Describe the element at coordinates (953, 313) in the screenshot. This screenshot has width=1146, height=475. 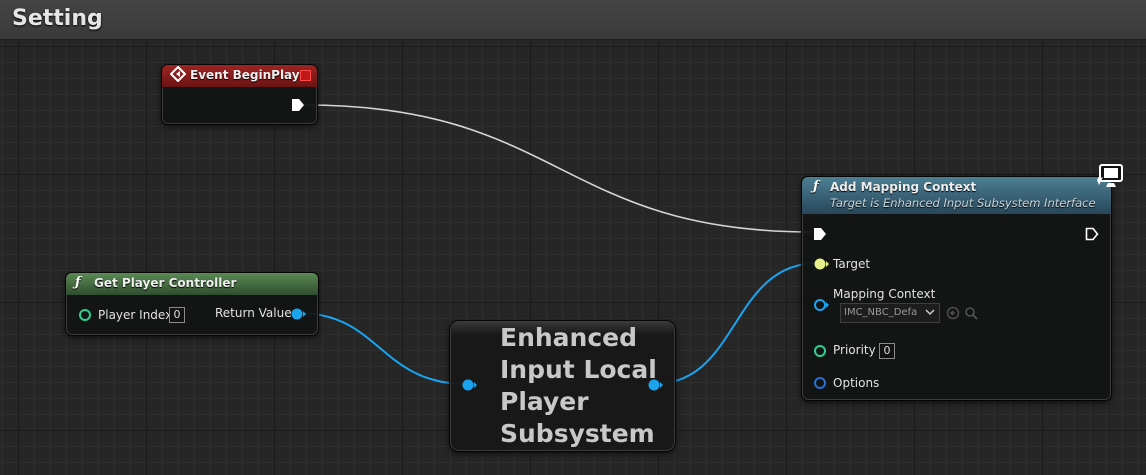
I see `reset-arrow-icon` at that location.